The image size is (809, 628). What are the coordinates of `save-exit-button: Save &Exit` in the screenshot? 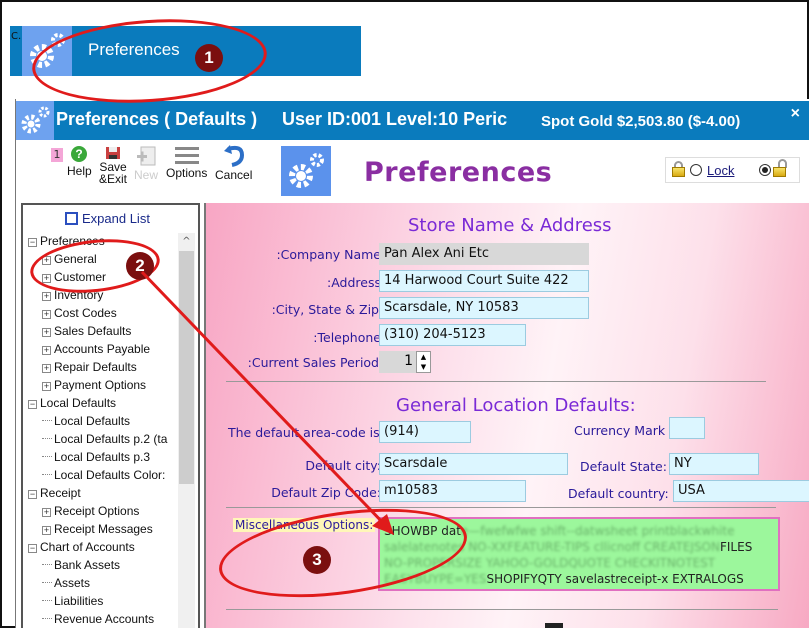 It's located at (113, 166).